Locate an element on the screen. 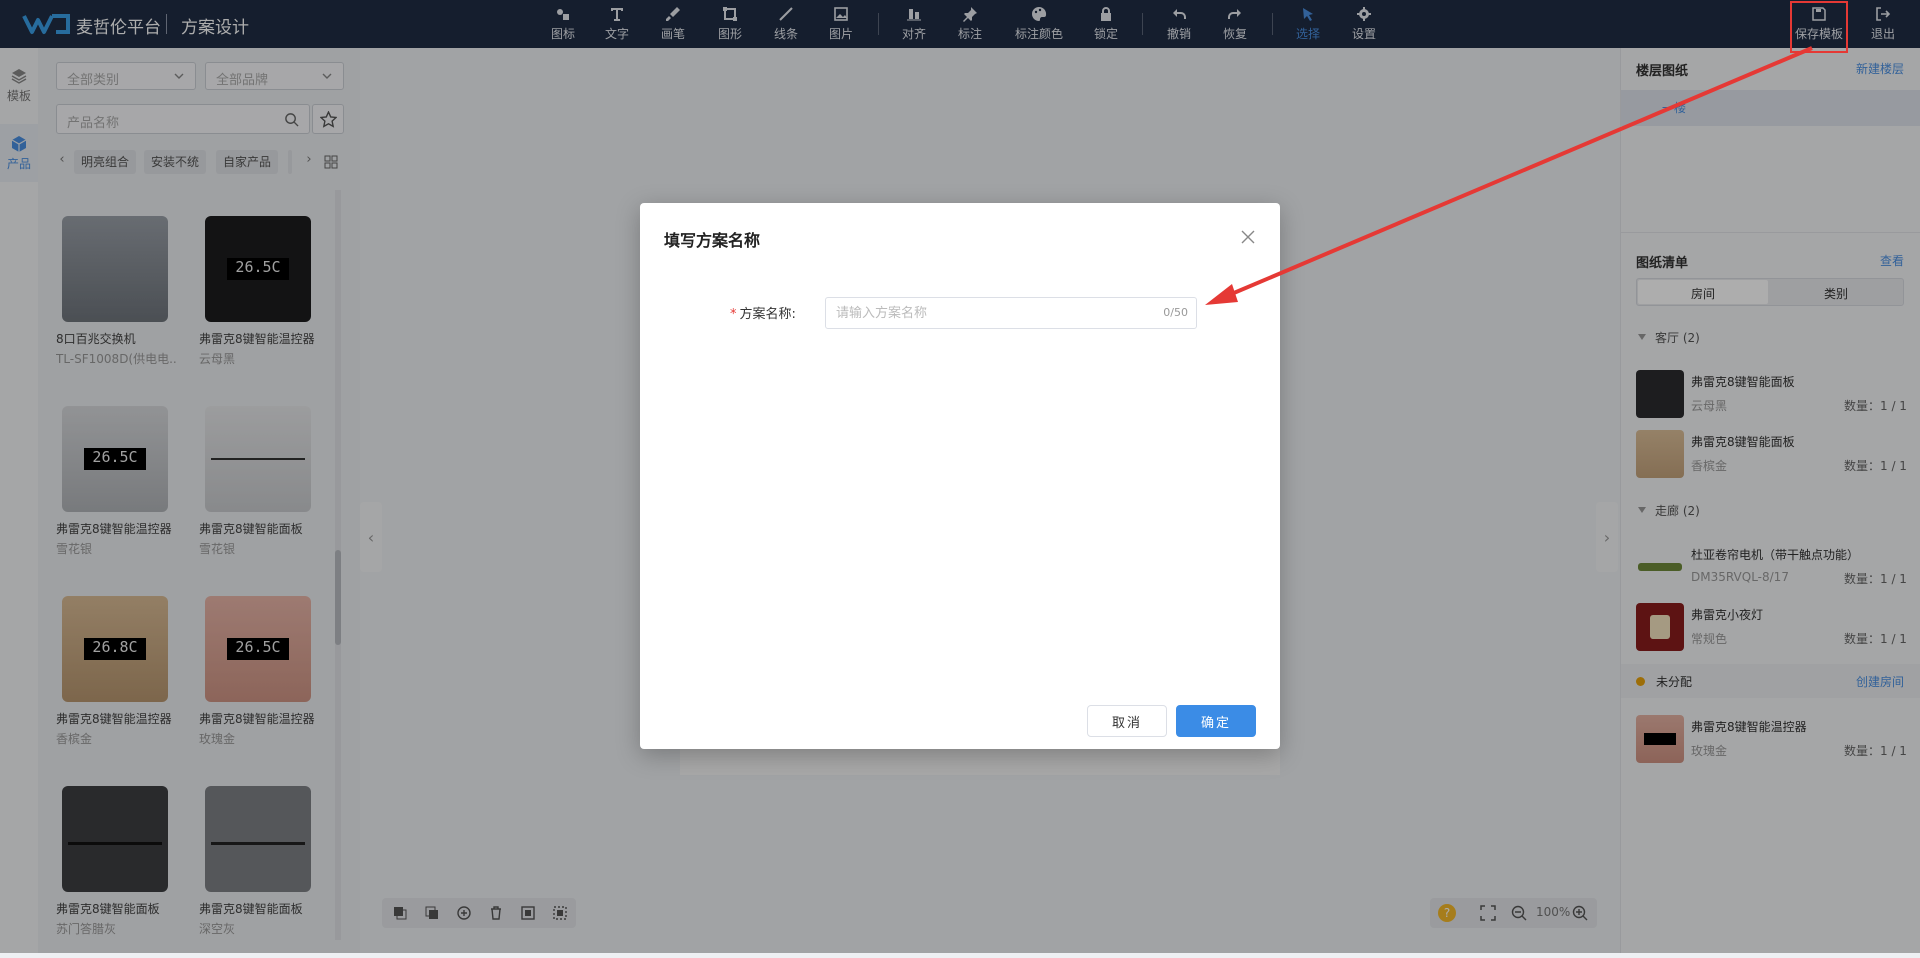 The height and width of the screenshot is (958, 1920). plan-name-field: 0/50 is located at coordinates (1011, 313).